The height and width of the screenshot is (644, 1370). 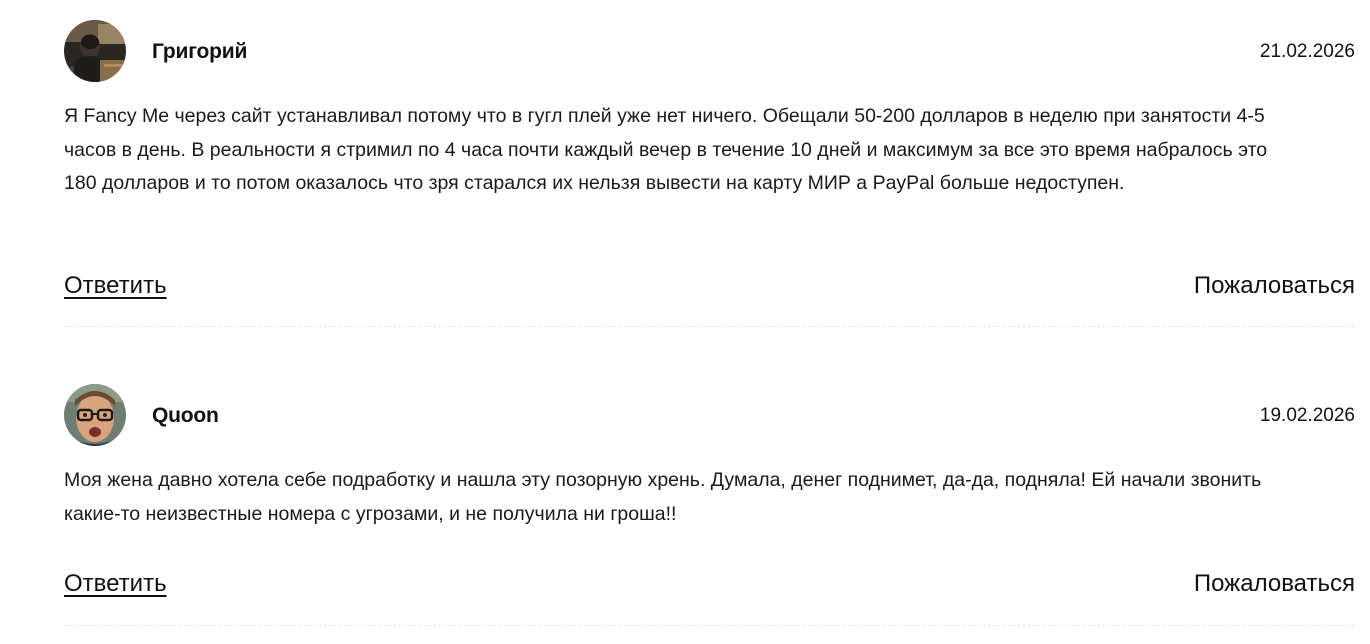 I want to click on comment-date: 21.02.2026, so click(x=1307, y=51).